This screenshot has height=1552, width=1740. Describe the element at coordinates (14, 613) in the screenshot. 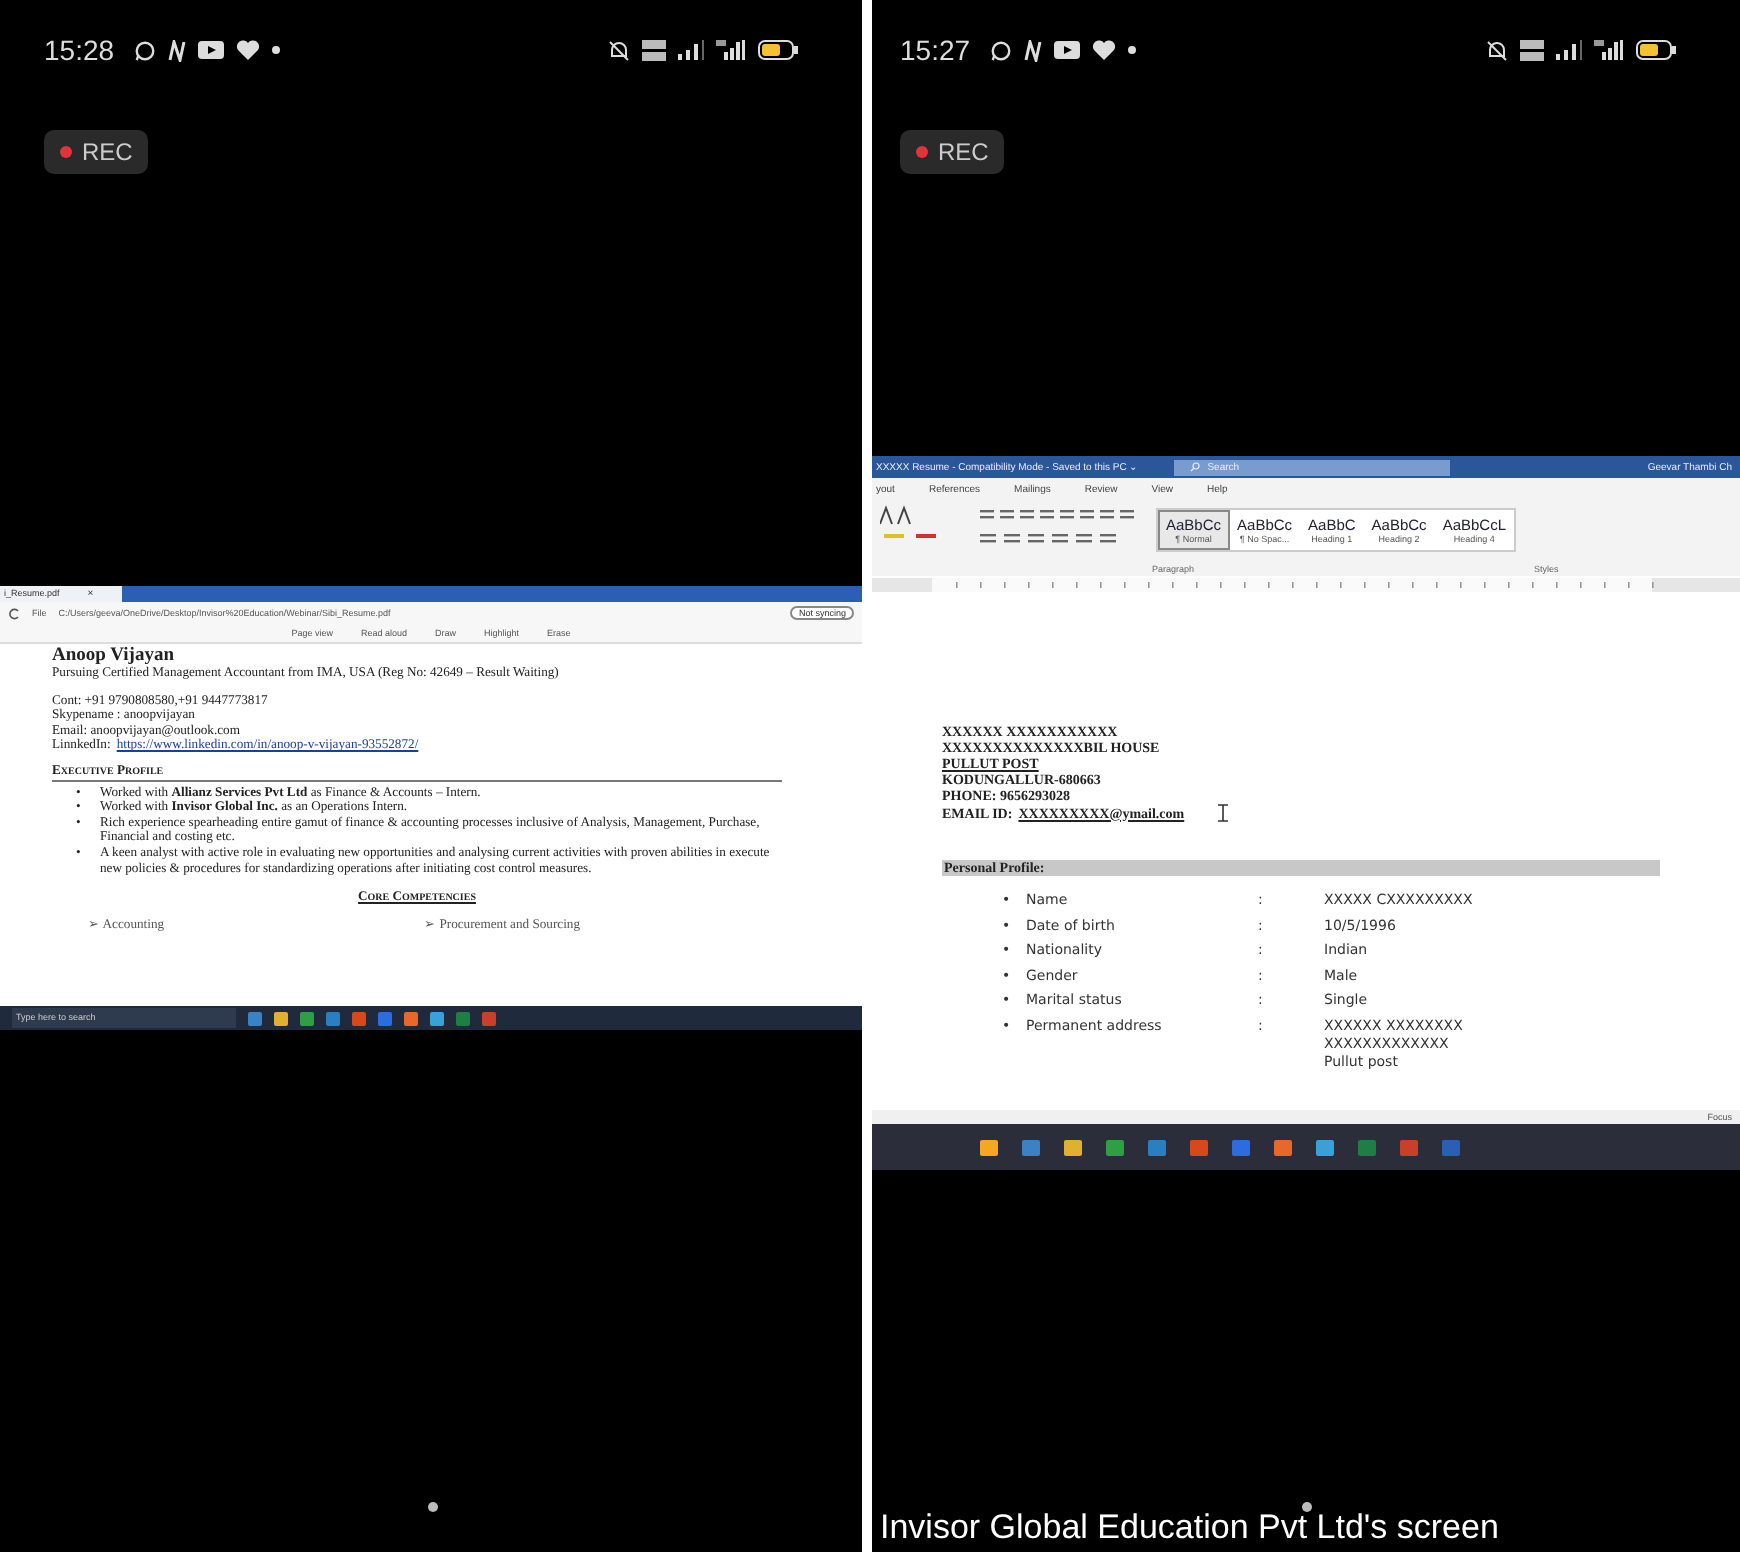

I see `refresh-icon` at that location.